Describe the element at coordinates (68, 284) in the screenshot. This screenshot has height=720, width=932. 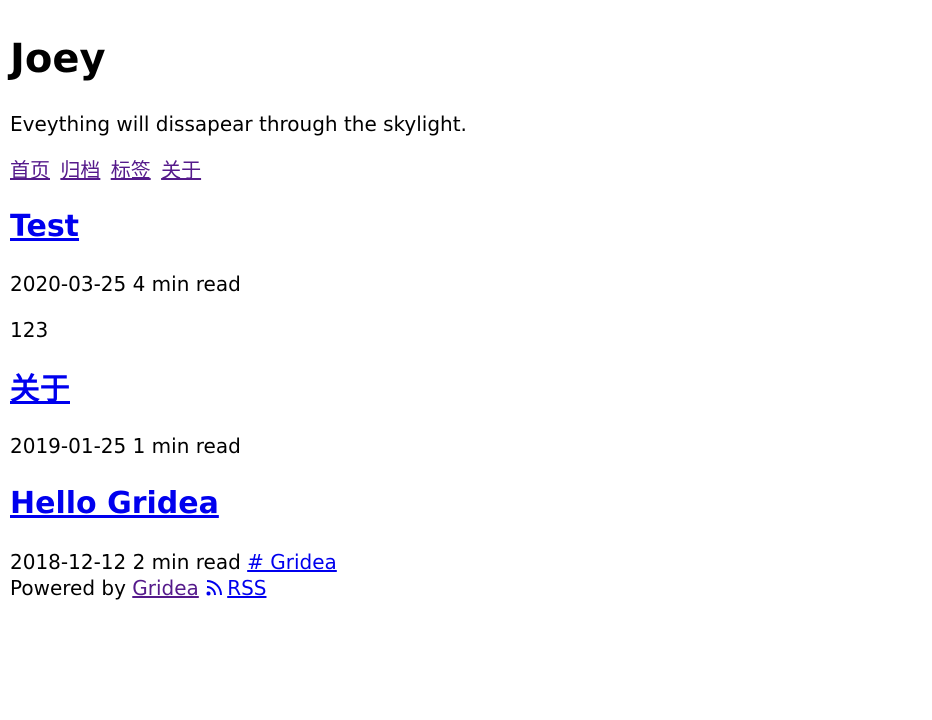
I see `post-date: 2020-03-25` at that location.